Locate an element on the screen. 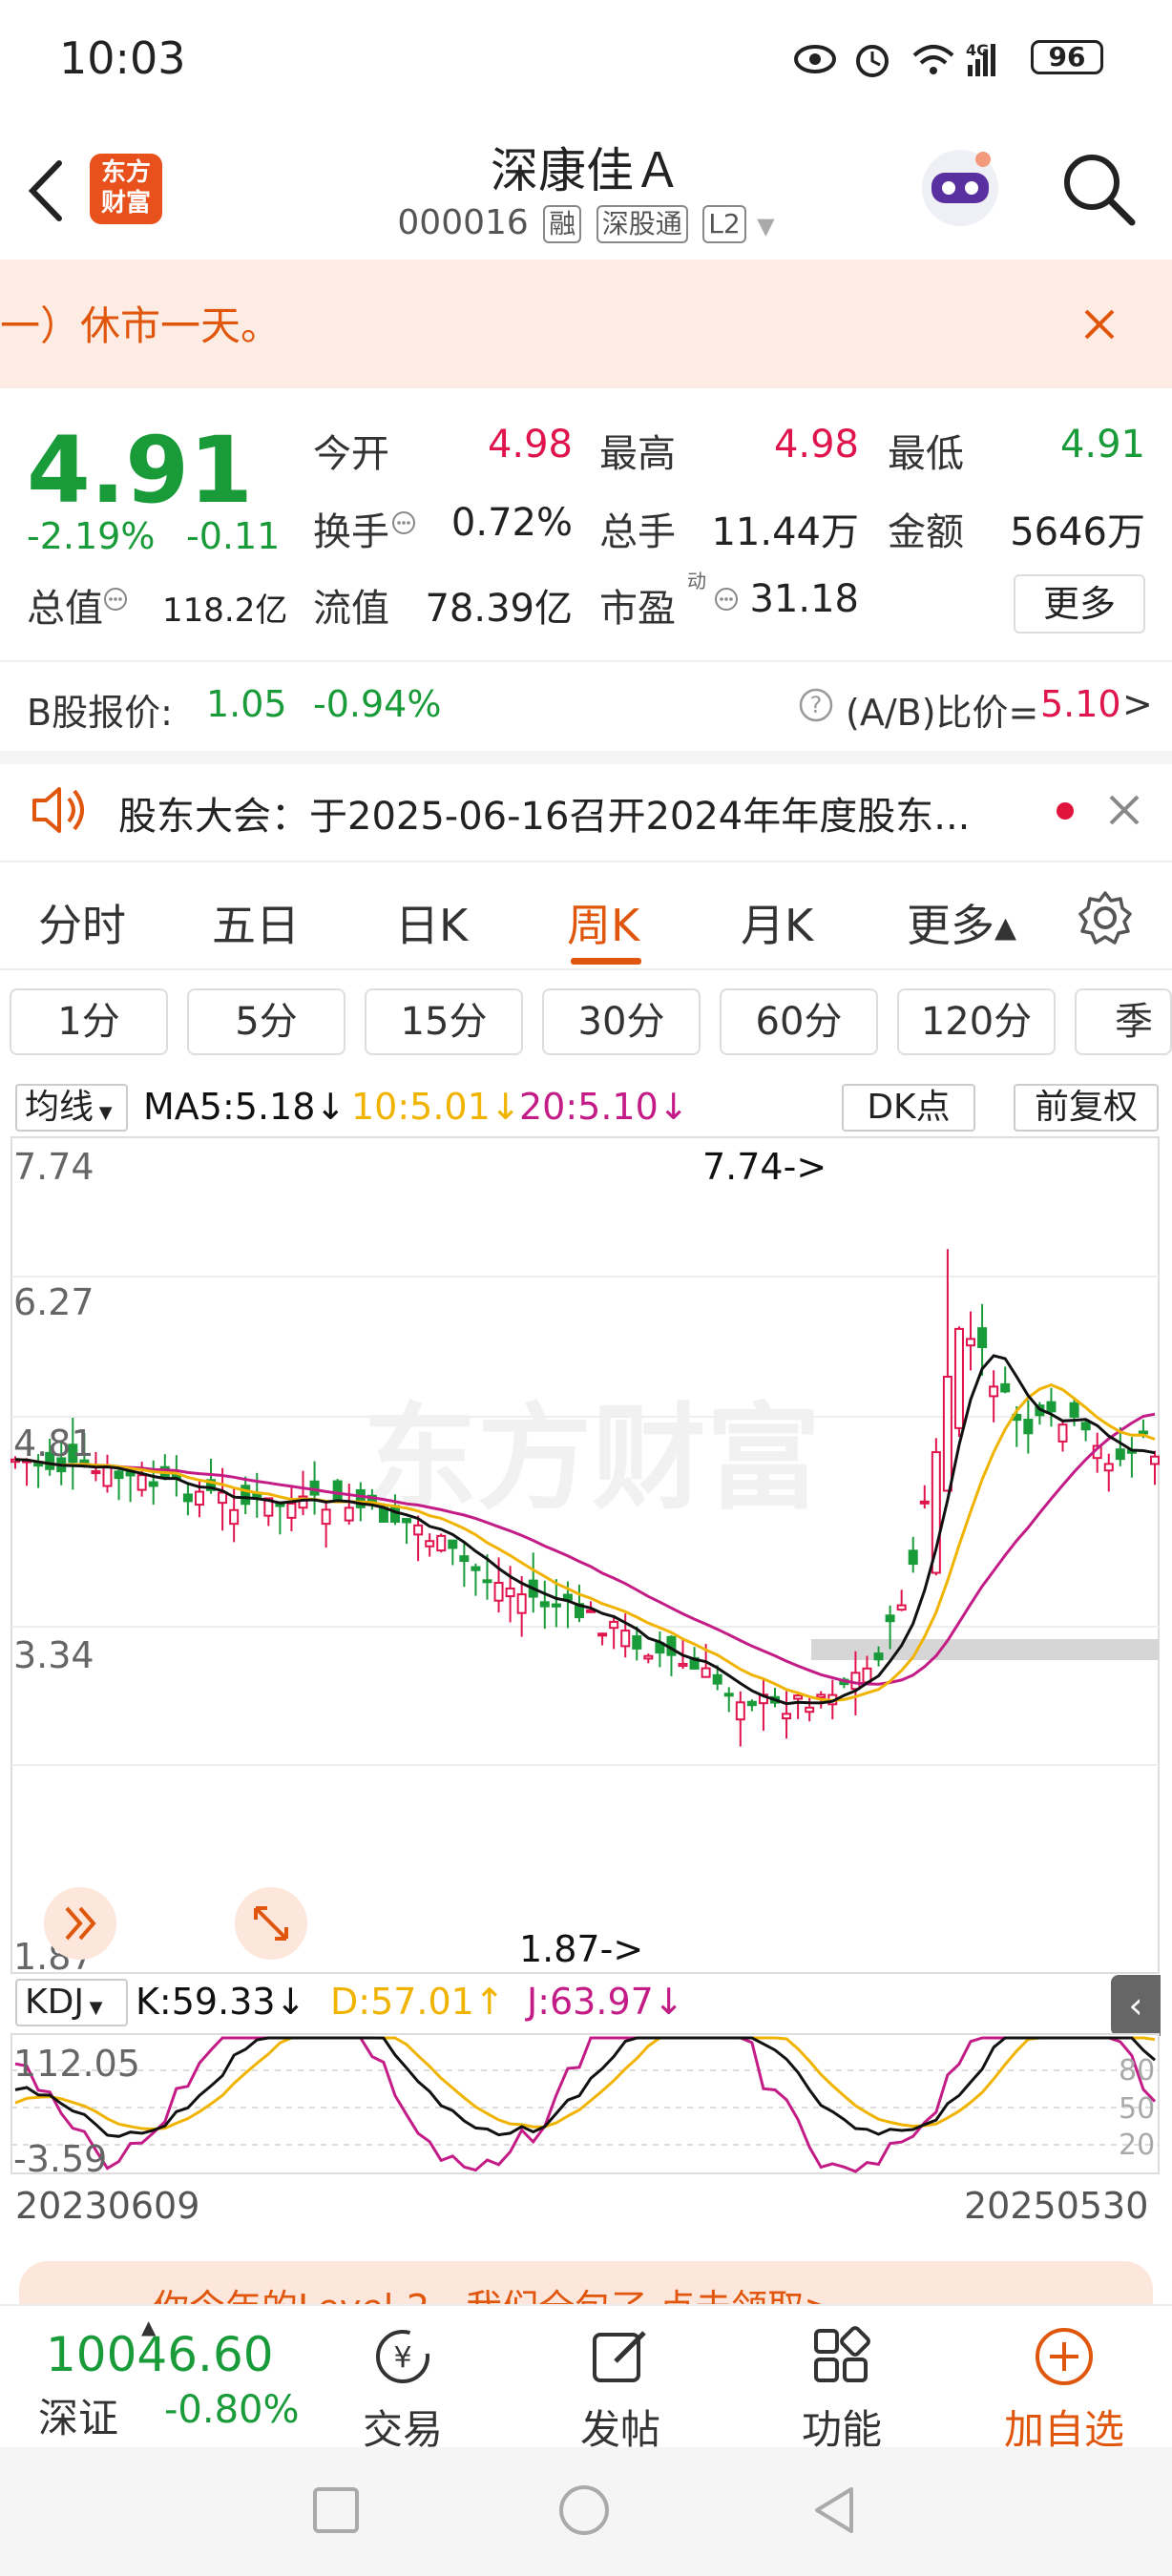  total-value-label: 总值 is located at coordinates (65, 609).